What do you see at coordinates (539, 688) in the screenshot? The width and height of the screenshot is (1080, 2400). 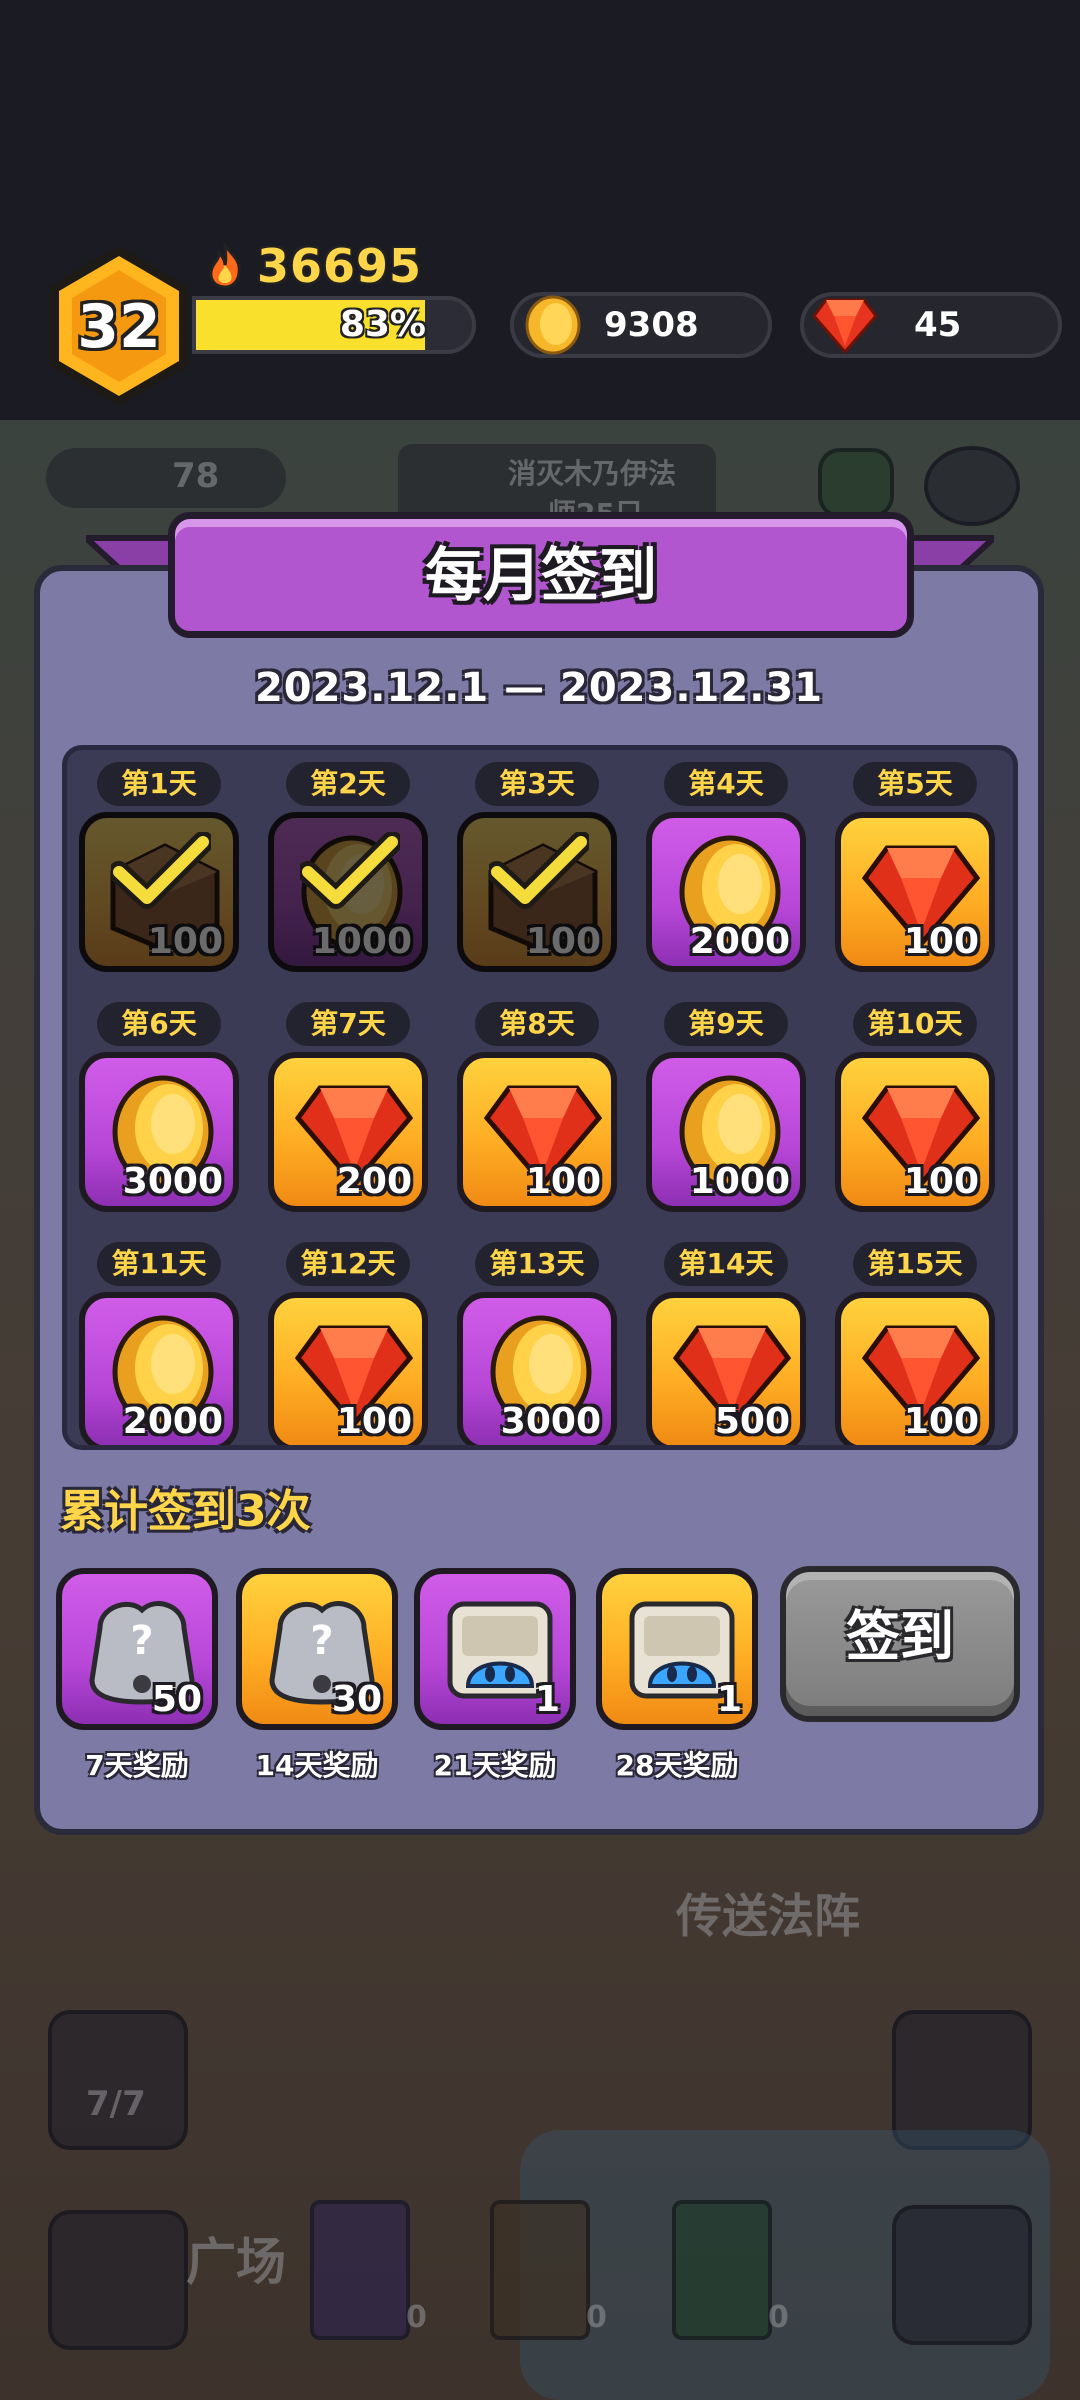 I see `date-range: 2023.12.1 — 2023.12.31` at bounding box center [539, 688].